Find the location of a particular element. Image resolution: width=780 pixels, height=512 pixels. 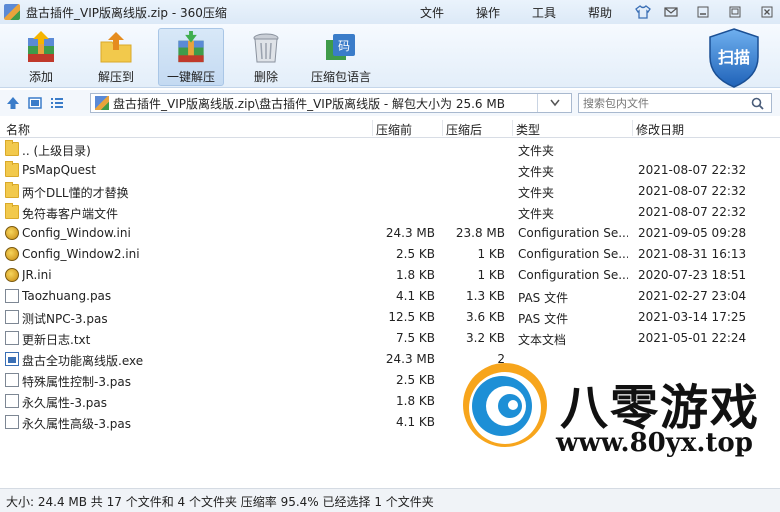

search-icon is located at coordinates (757, 103).